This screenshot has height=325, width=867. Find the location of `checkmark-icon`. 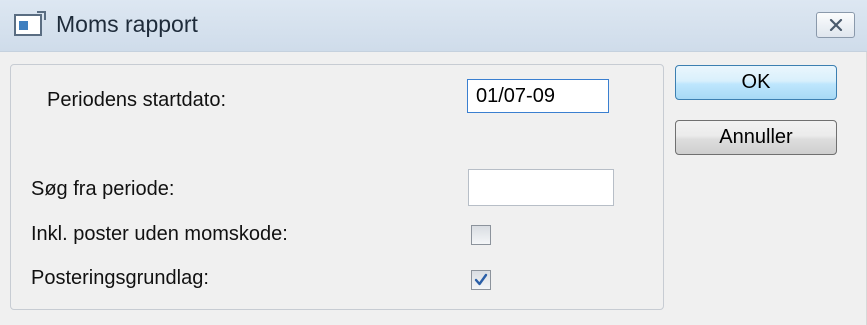

checkmark-icon is located at coordinates (481, 279).